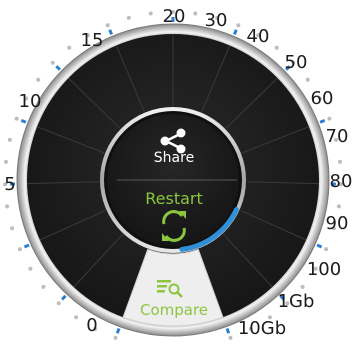 This screenshot has width=353, height=345. I want to click on scale-label-7: 50, so click(296, 62).